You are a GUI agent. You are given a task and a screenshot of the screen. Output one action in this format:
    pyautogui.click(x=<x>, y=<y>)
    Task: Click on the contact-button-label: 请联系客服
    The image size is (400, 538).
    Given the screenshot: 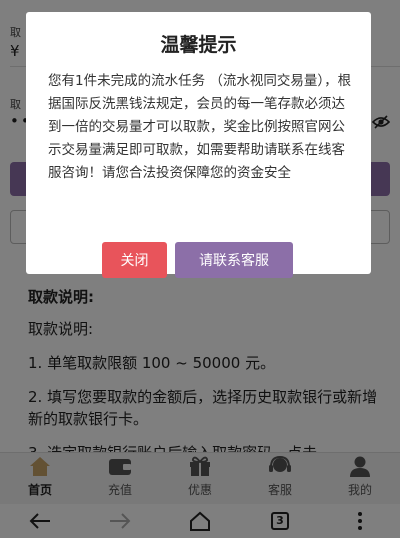 What is the action you would take?
    pyautogui.click(x=234, y=261)
    